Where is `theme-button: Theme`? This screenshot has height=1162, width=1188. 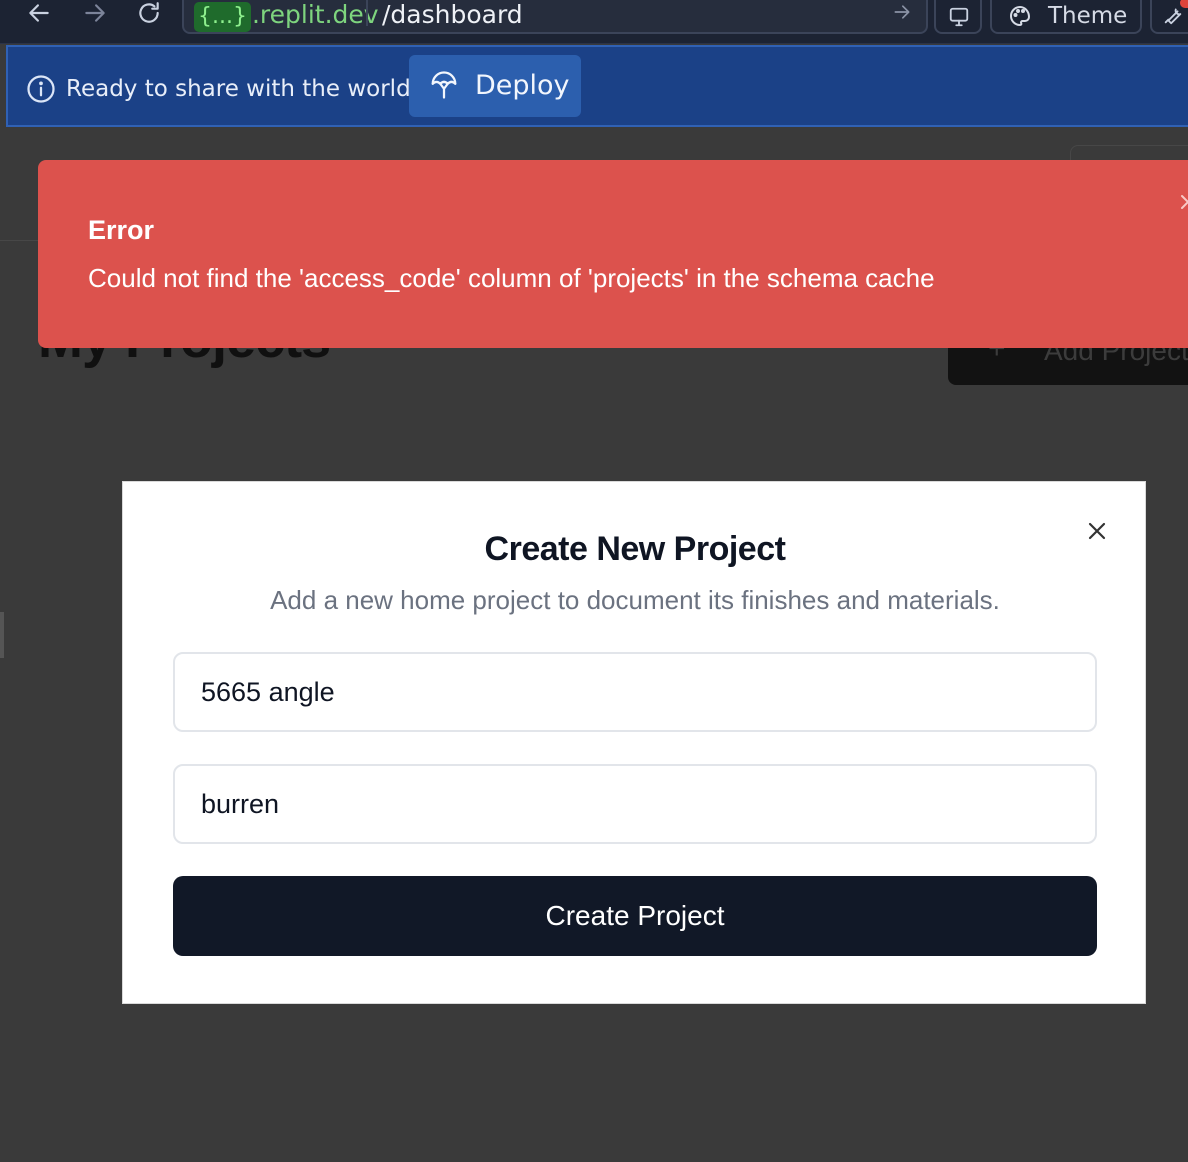
theme-button: Theme is located at coordinates (1066, 17).